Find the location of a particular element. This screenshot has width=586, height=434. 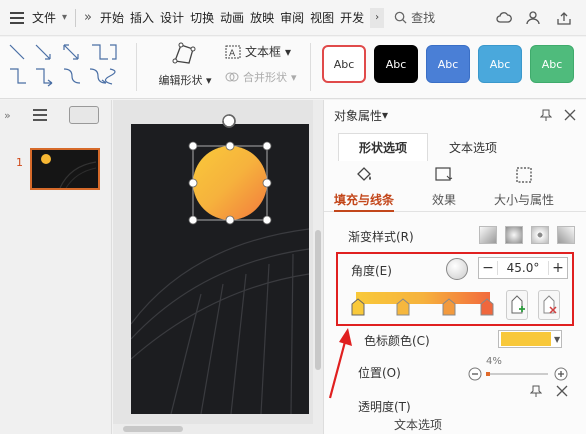

red-arrow-annotation is located at coordinates (340, 363).